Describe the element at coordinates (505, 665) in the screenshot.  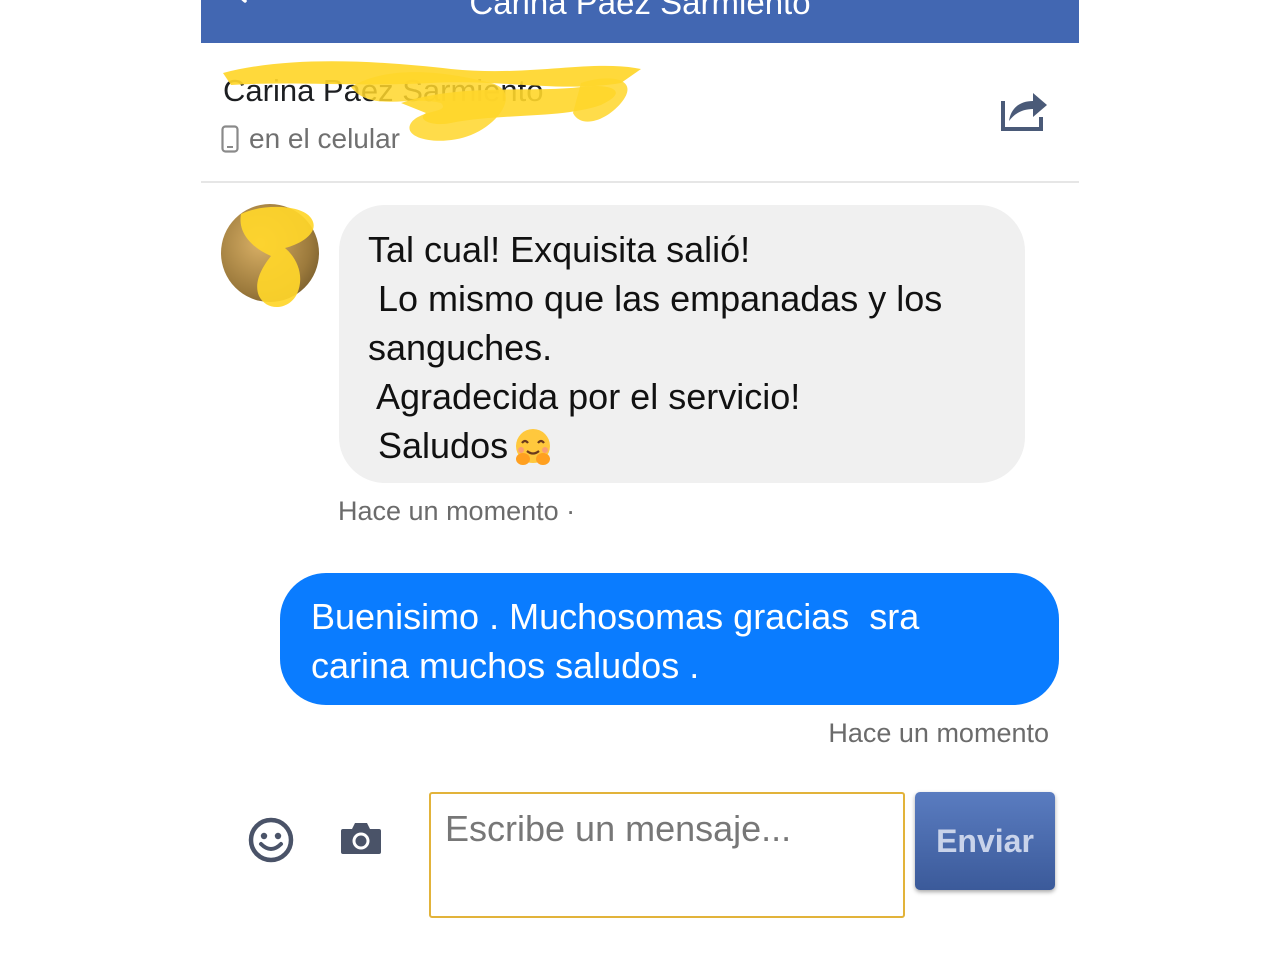
I see `message-line: carina muchos saludos .` at that location.